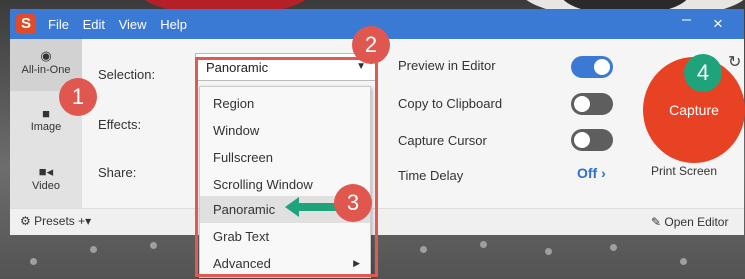  Describe the element at coordinates (371, 45) in the screenshot. I see `callout-badge-2: 2` at that location.